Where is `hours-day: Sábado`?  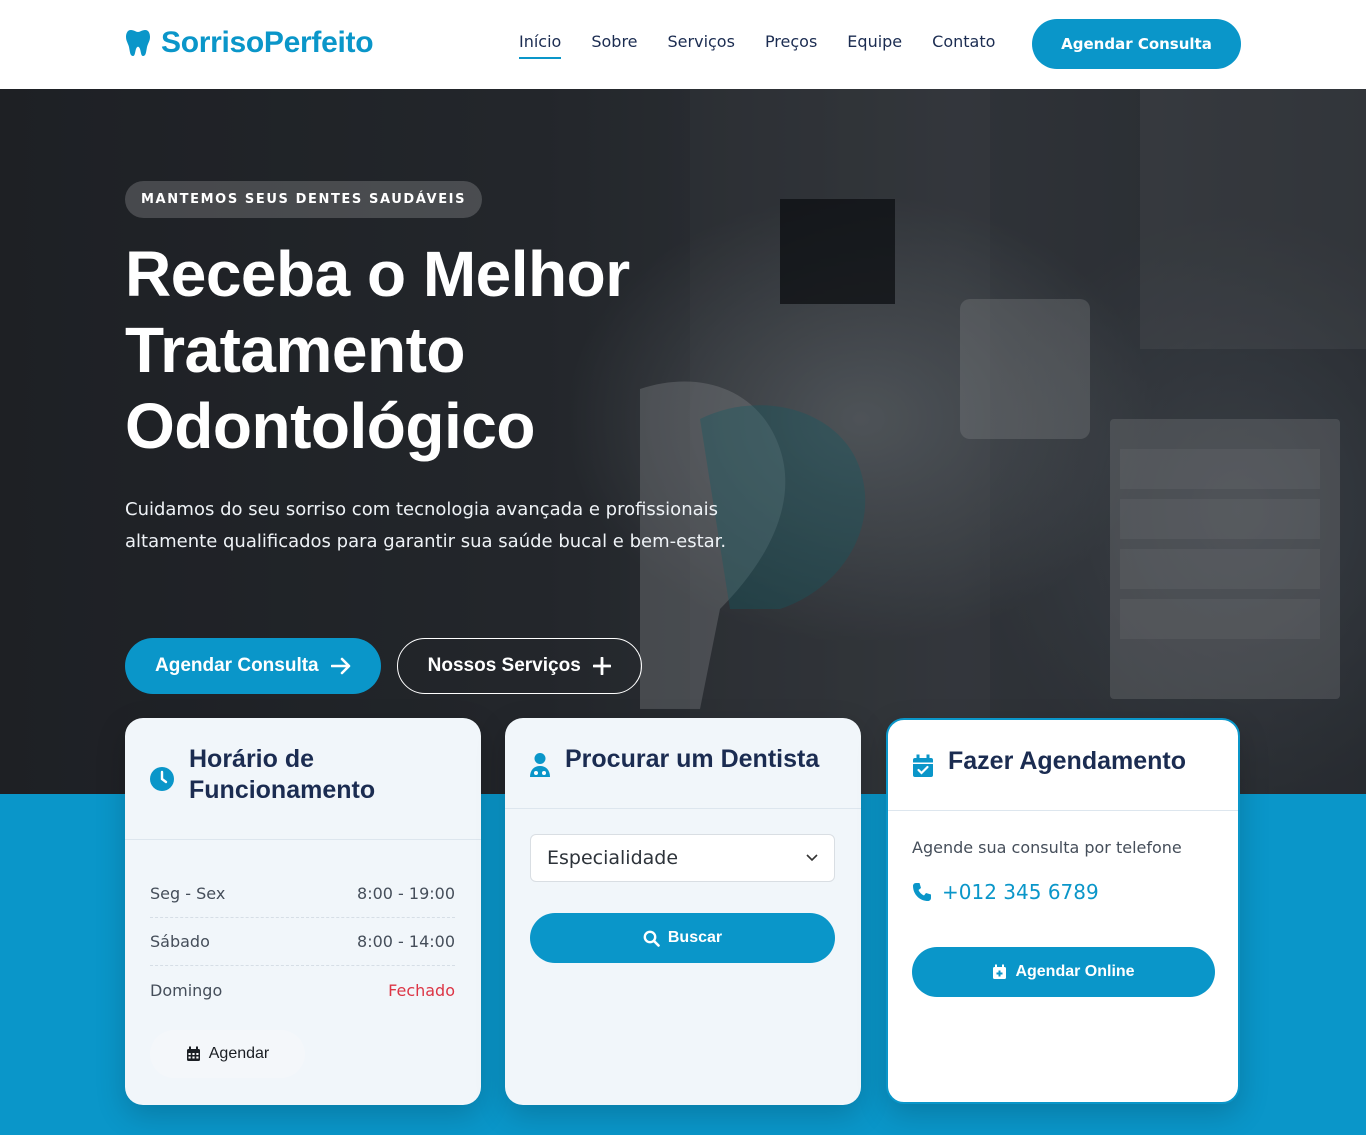 hours-day: Sábado is located at coordinates (180, 941).